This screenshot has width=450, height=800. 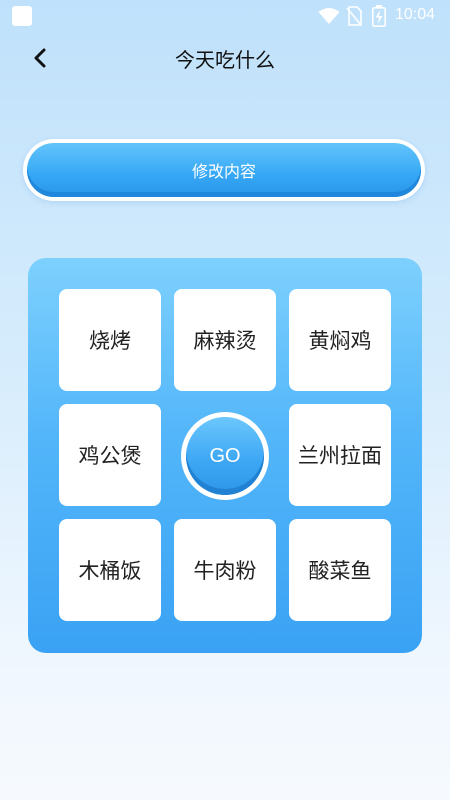 What do you see at coordinates (225, 570) in the screenshot?
I see `food-cell-7: 牛肉粉` at bounding box center [225, 570].